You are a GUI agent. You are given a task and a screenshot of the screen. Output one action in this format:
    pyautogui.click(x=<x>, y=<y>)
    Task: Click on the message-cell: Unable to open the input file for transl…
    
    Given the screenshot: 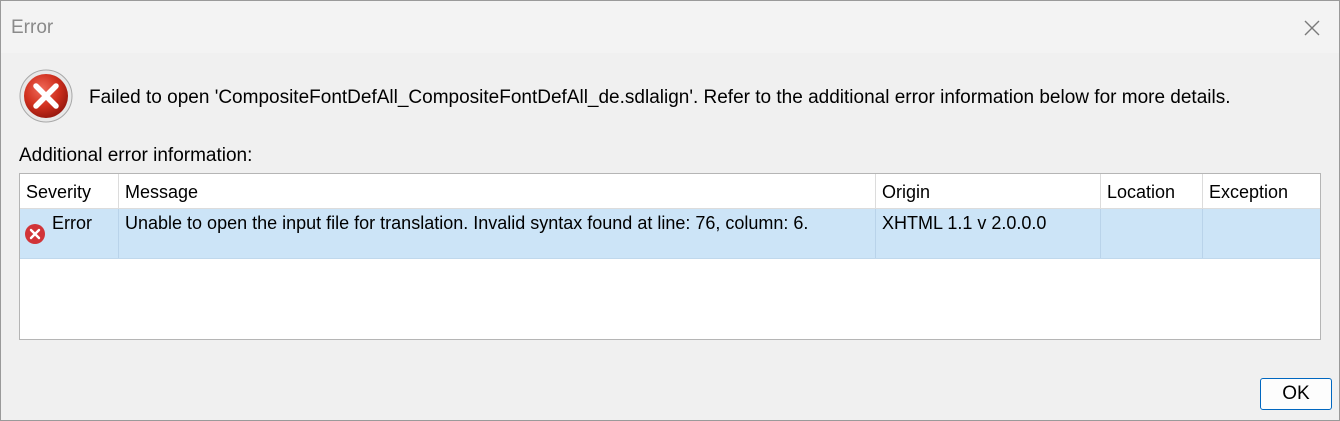 What is the action you would take?
    pyautogui.click(x=497, y=233)
    